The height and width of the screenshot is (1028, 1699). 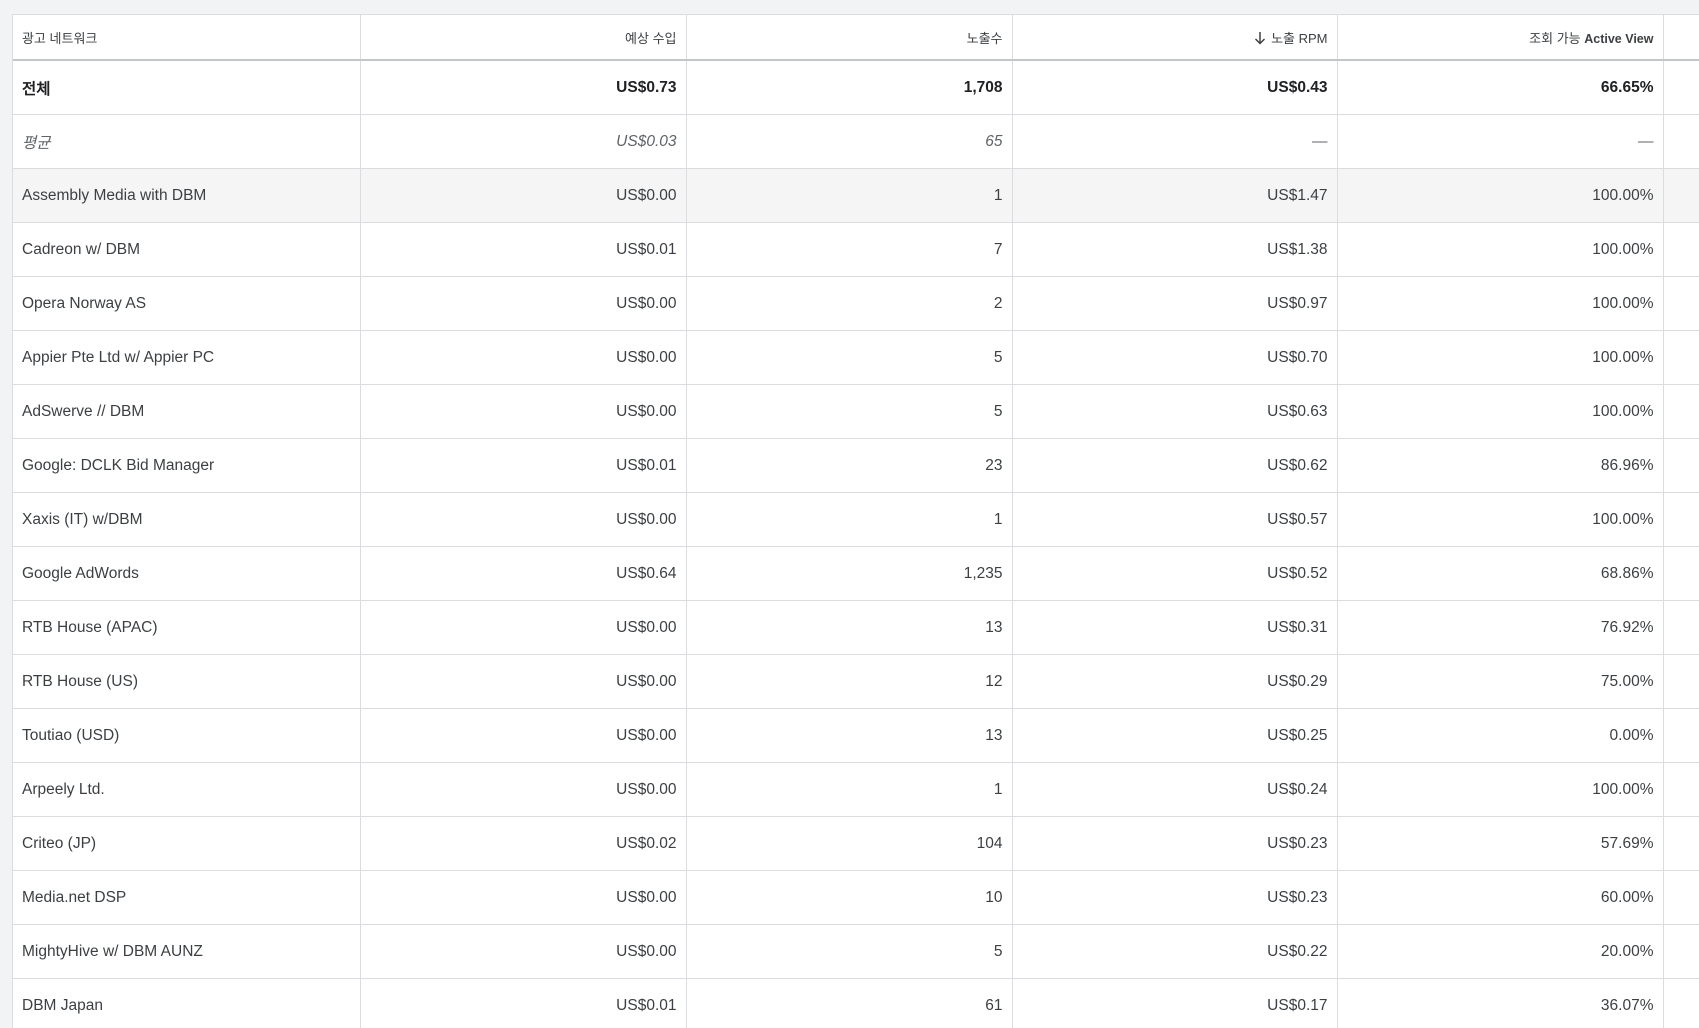 I want to click on cell-impressions: 61, so click(x=849, y=1003).